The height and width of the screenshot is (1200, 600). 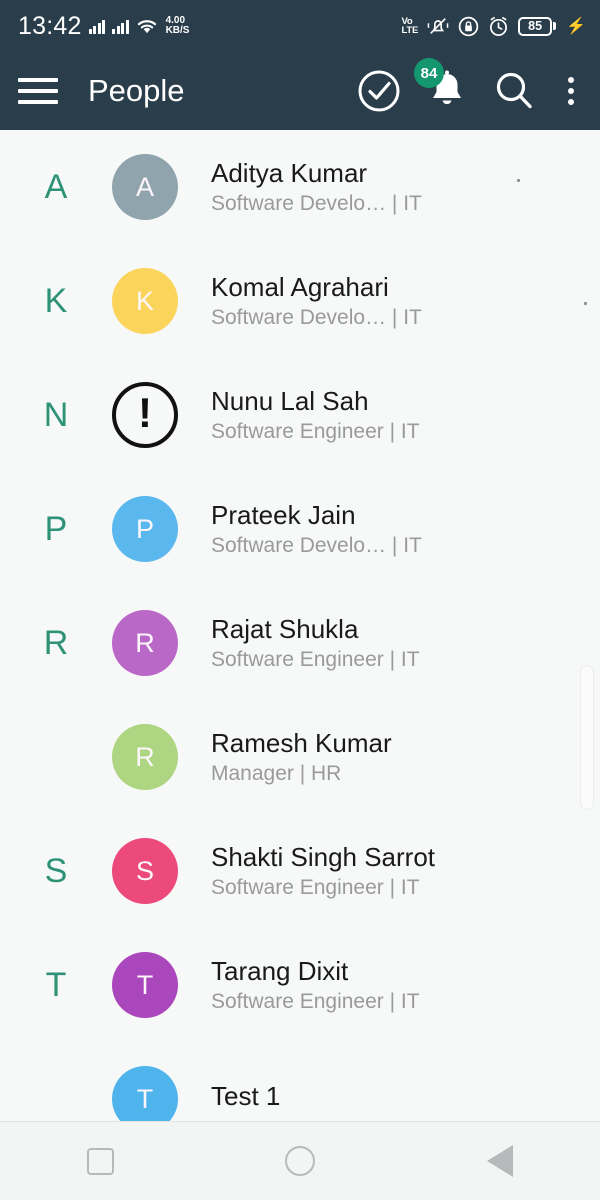 I want to click on system-navigation-bar, so click(x=300, y=1160).